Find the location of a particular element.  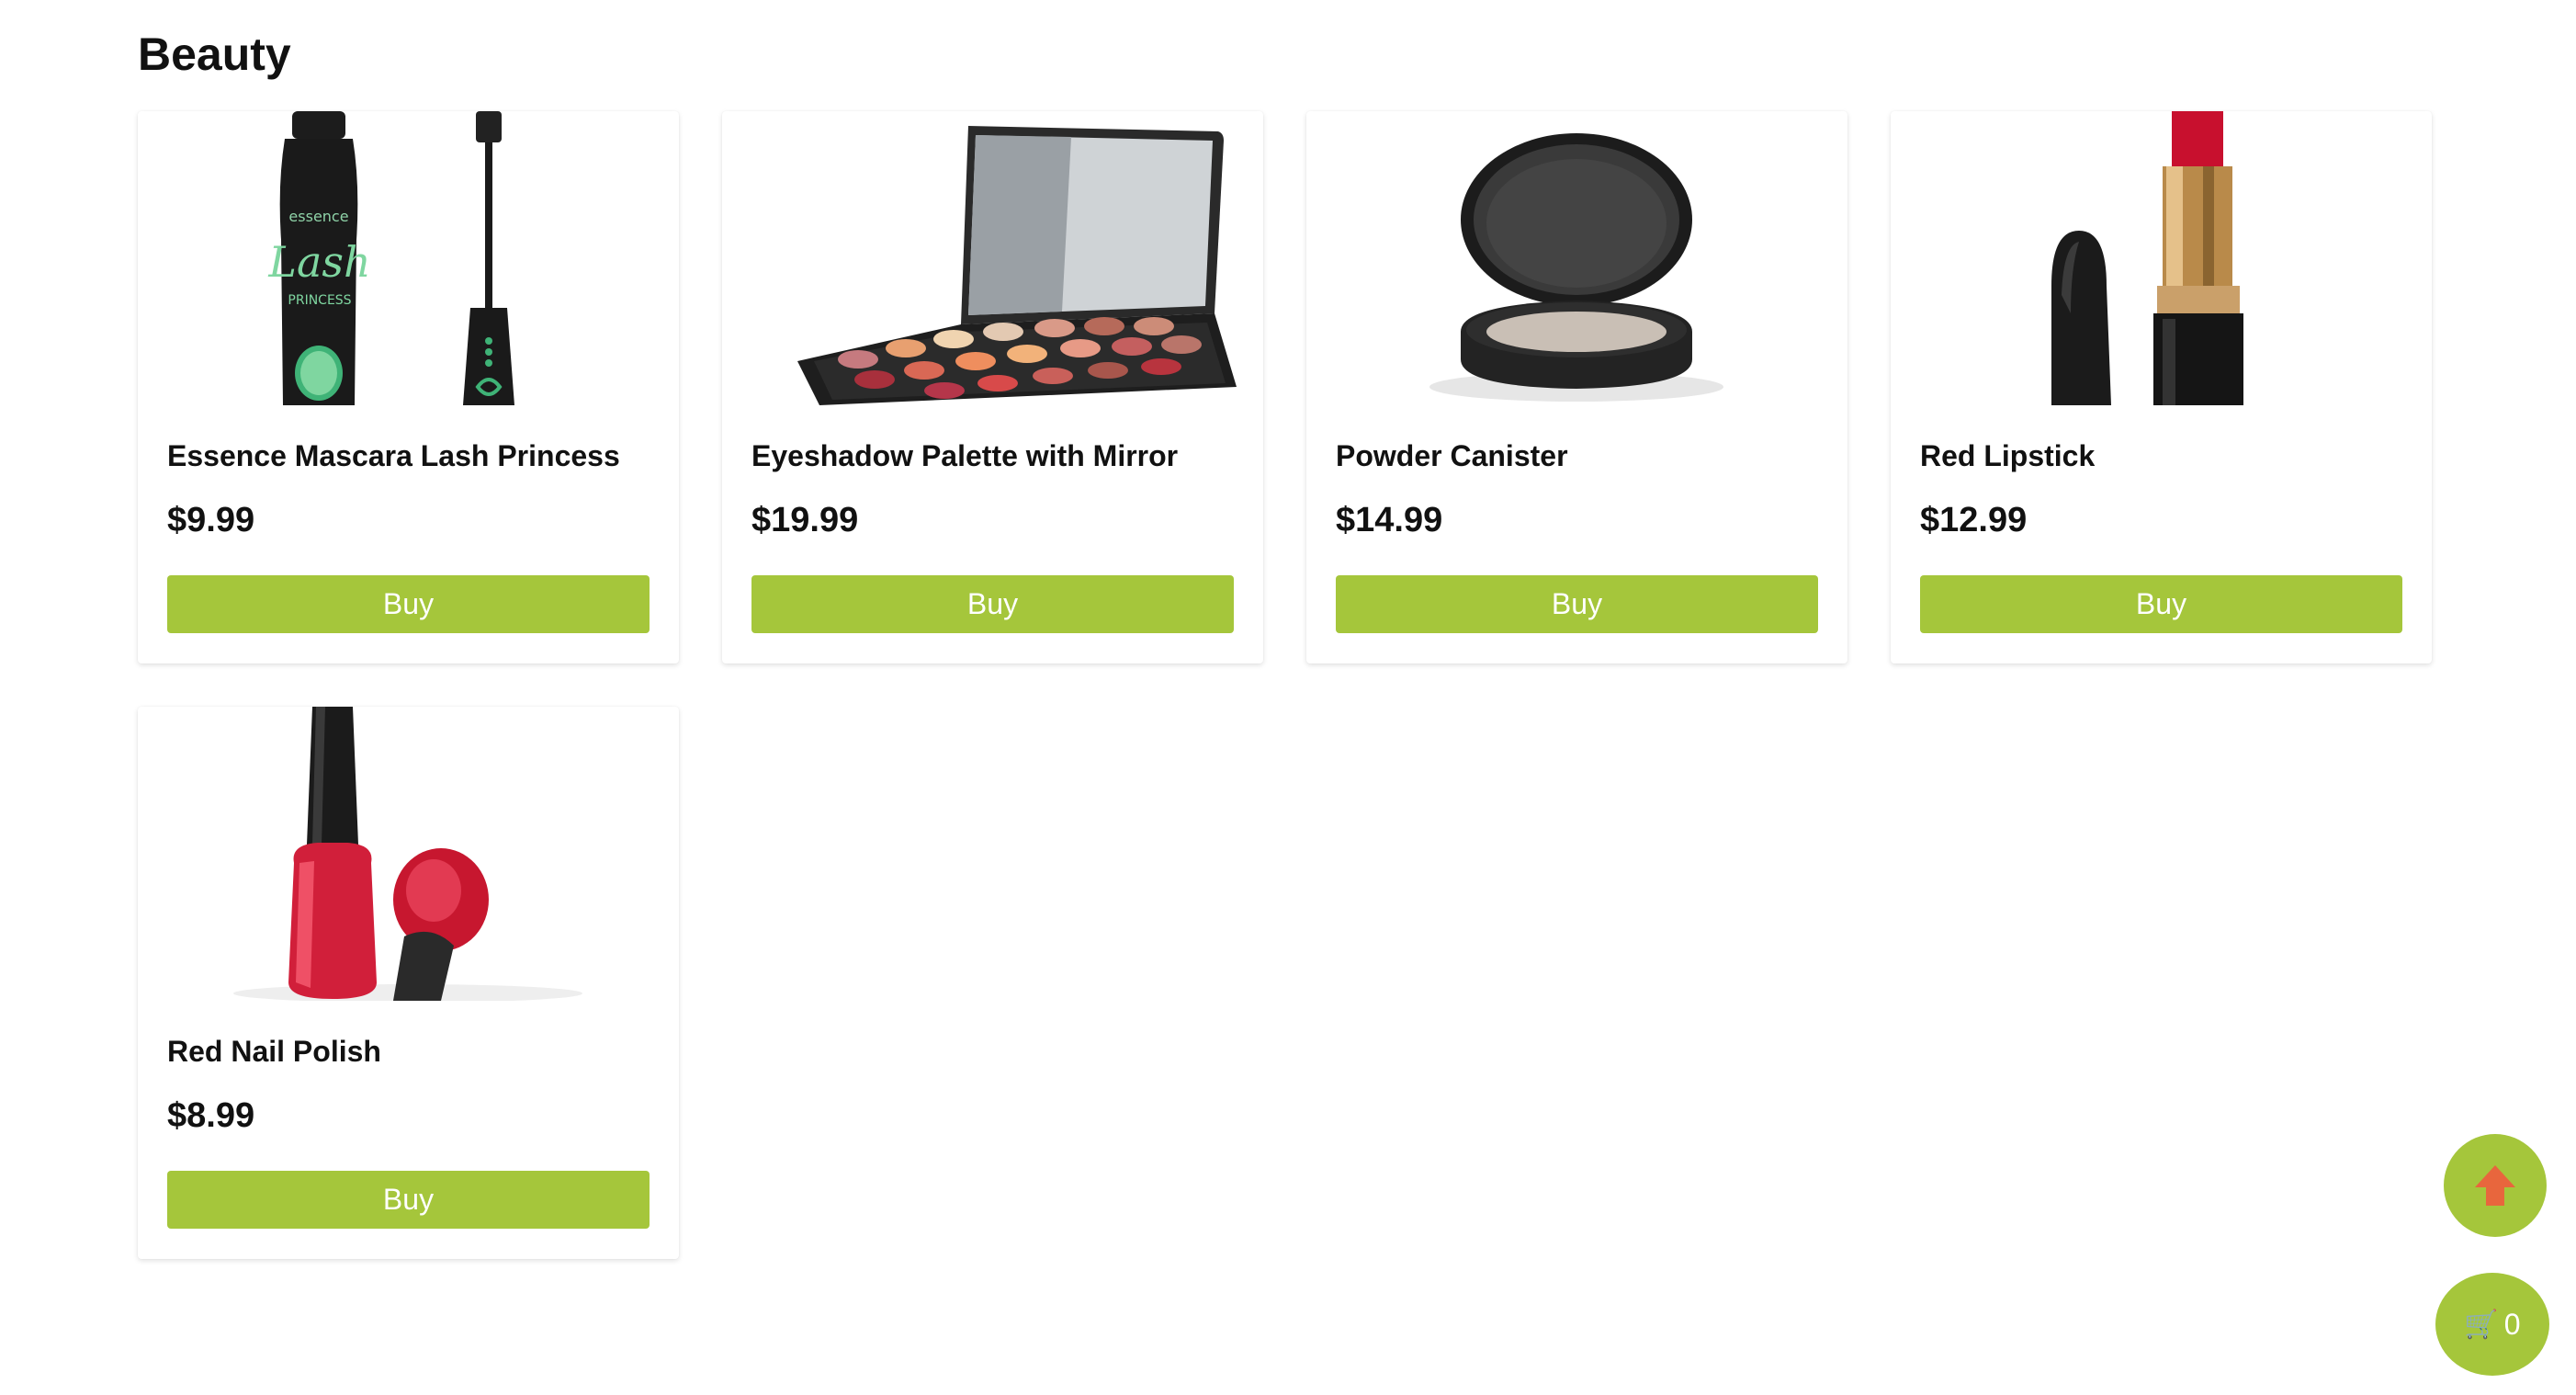

arrow-up-icon is located at coordinates (2495, 1185).